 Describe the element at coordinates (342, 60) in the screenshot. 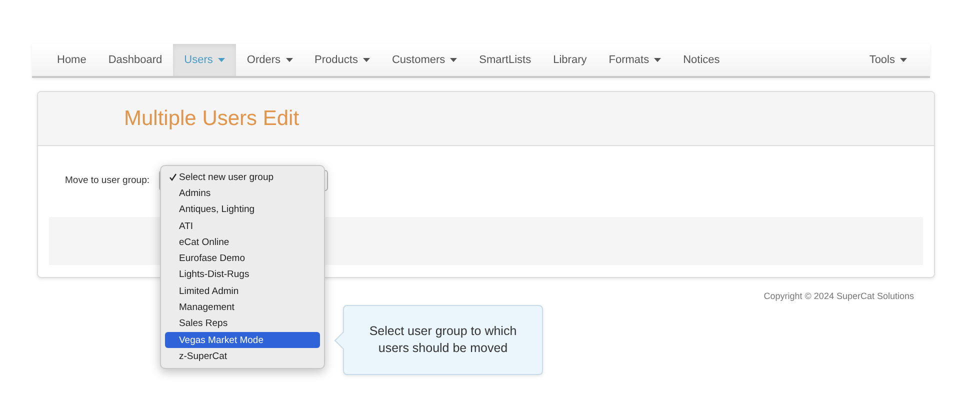

I see `nav-link: Products` at that location.